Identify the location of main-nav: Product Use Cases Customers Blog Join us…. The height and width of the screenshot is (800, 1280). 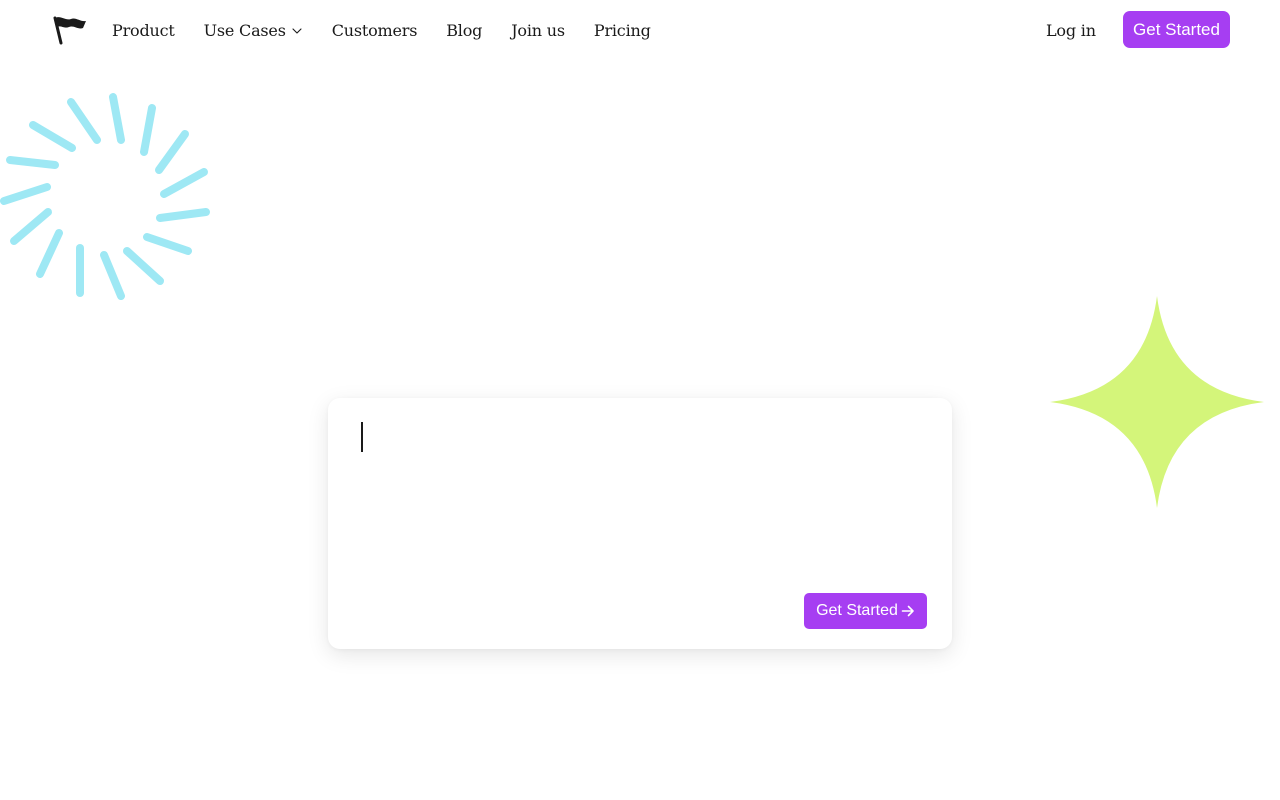
(396, 30).